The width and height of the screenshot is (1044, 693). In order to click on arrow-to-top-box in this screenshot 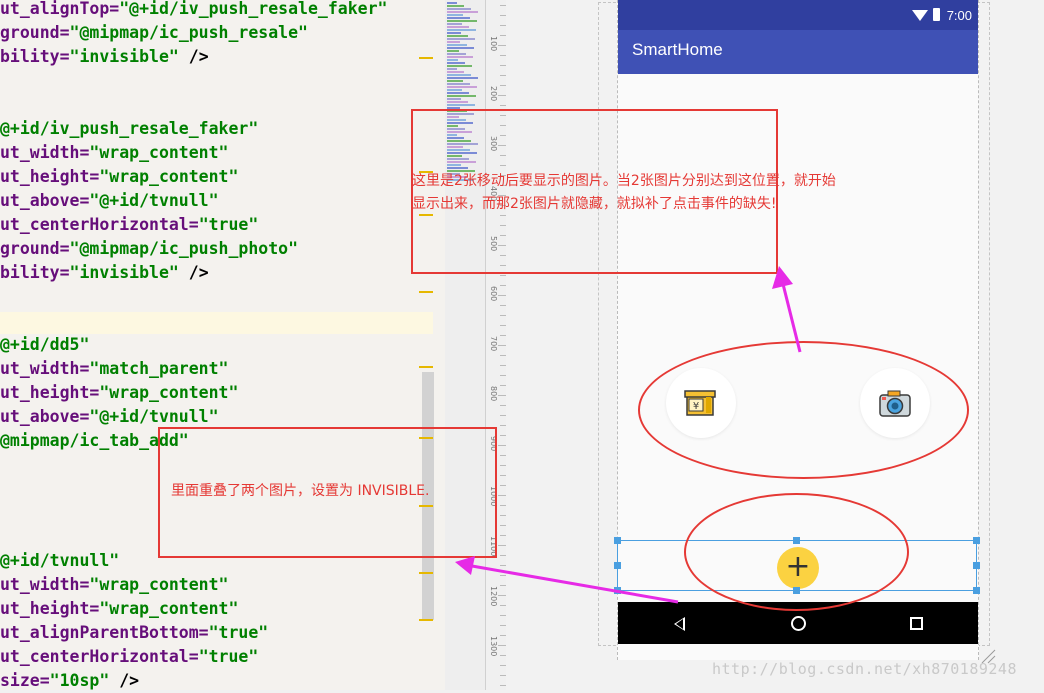, I will do `click(787, 309)`.